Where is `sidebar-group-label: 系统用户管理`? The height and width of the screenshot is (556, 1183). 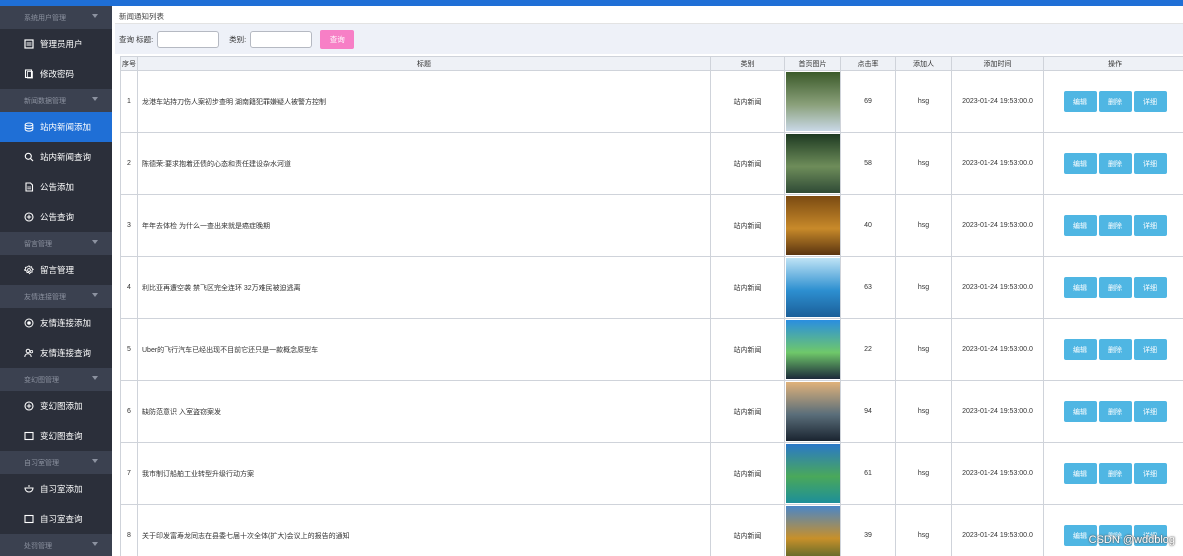
sidebar-group-label: 系统用户管理 is located at coordinates (45, 18).